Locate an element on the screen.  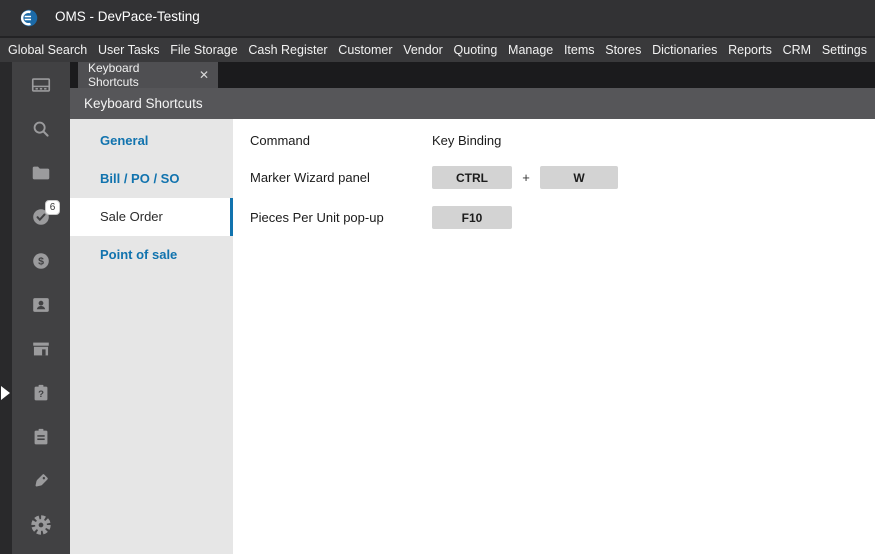
gear-icon is located at coordinates (41, 525).